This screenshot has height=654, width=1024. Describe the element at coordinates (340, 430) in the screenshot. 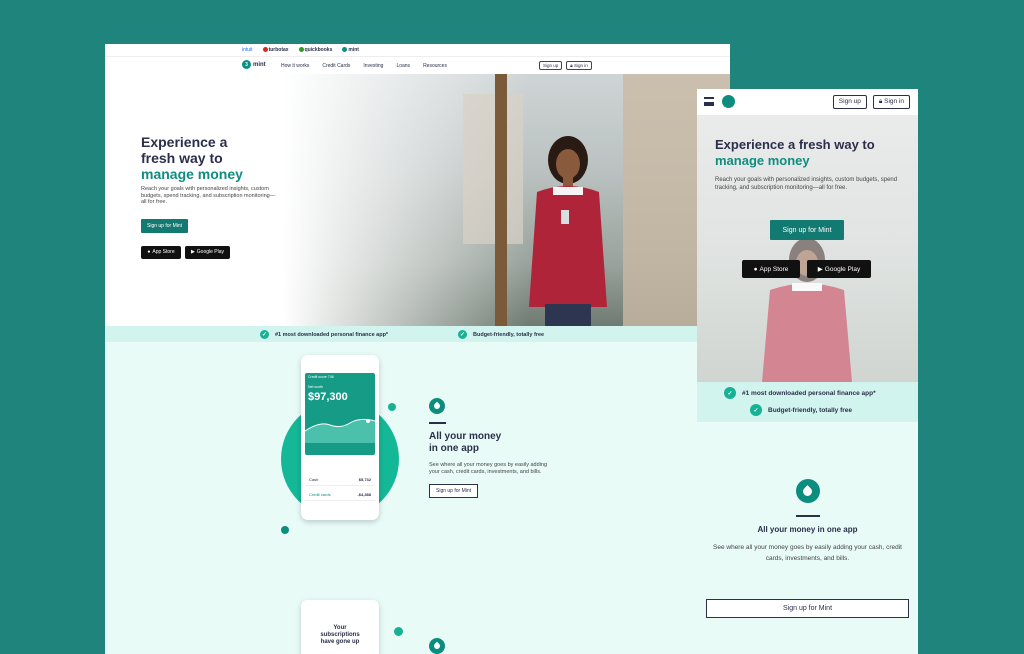

I see `networth-chart` at that location.